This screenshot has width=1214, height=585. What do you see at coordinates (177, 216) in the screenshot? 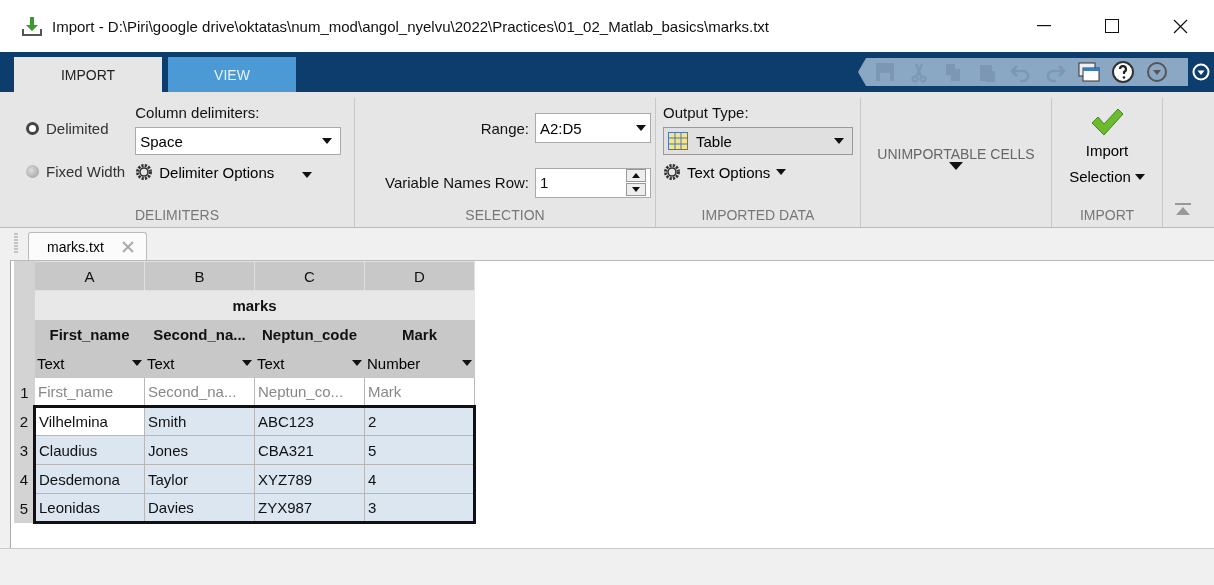
I see `section-label: DELIMITERS` at bounding box center [177, 216].